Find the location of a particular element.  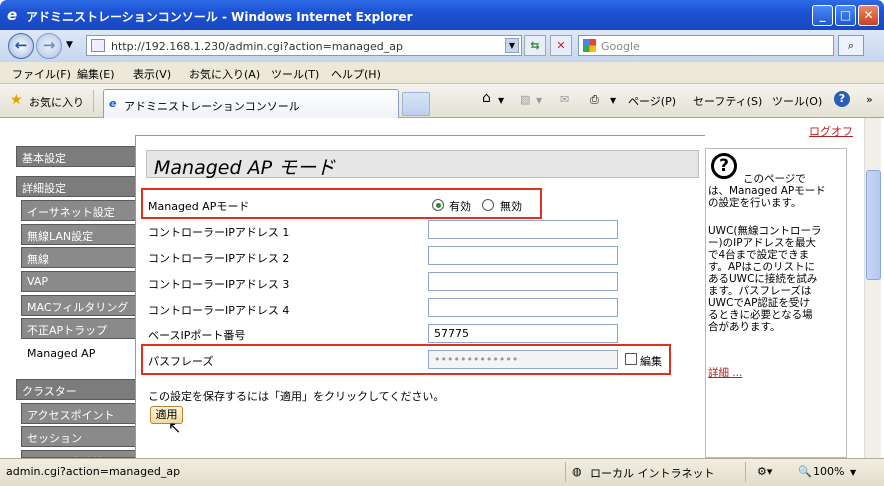

sidebar-item-access-points: アクセスポイント is located at coordinates (78, 413).